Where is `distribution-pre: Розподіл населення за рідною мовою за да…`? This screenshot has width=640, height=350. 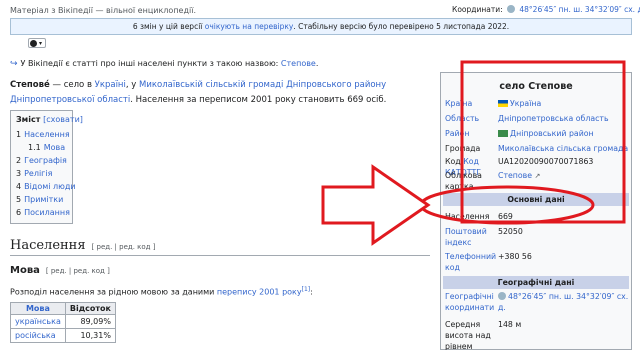 distribution-pre: Розподіл населення за рідною мовою за да… is located at coordinates (113, 292).